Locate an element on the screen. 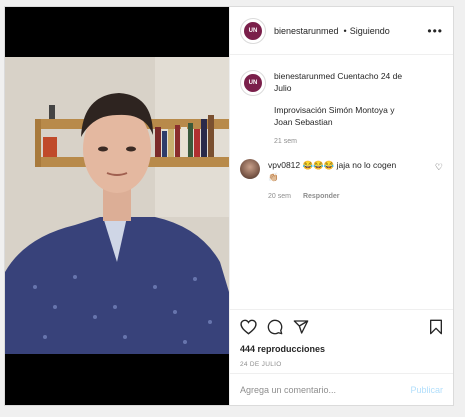 This screenshot has width=465, height=417. caption-text-line3: Improvisación Simón Montoya y is located at coordinates (334, 110).